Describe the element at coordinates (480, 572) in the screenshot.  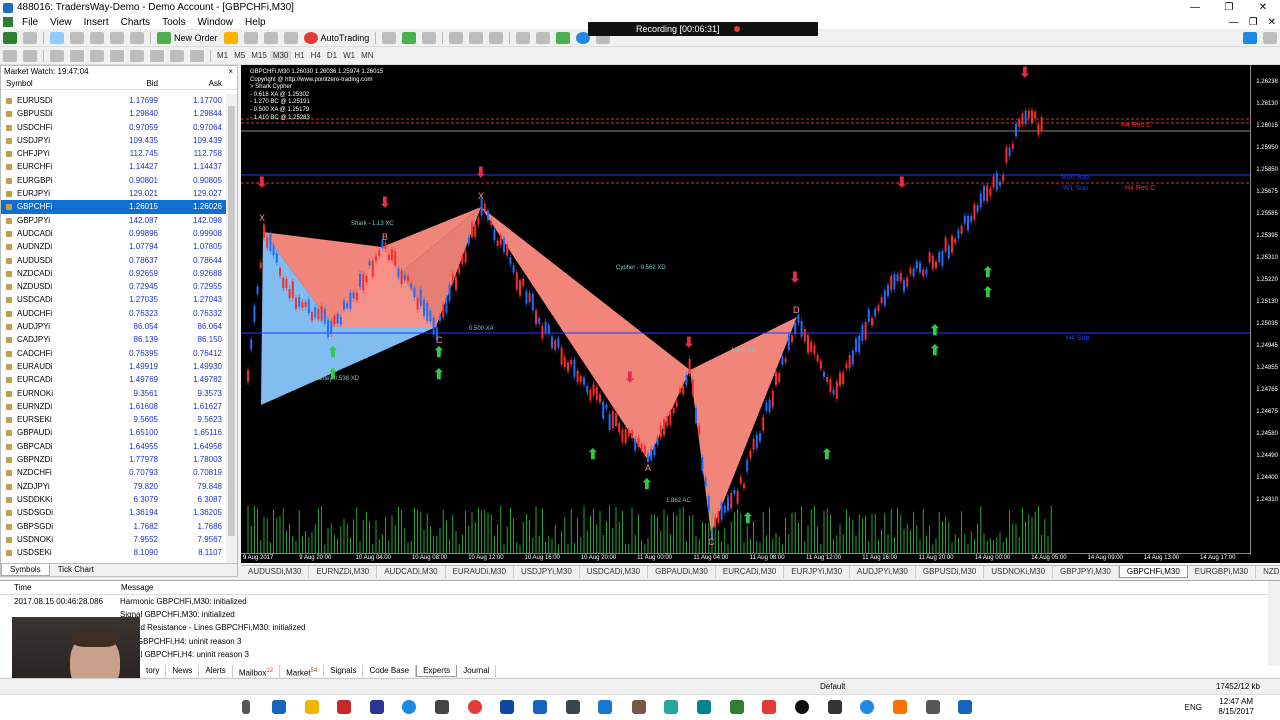
I see `chart-tab: EURAUDi,M30` at that location.